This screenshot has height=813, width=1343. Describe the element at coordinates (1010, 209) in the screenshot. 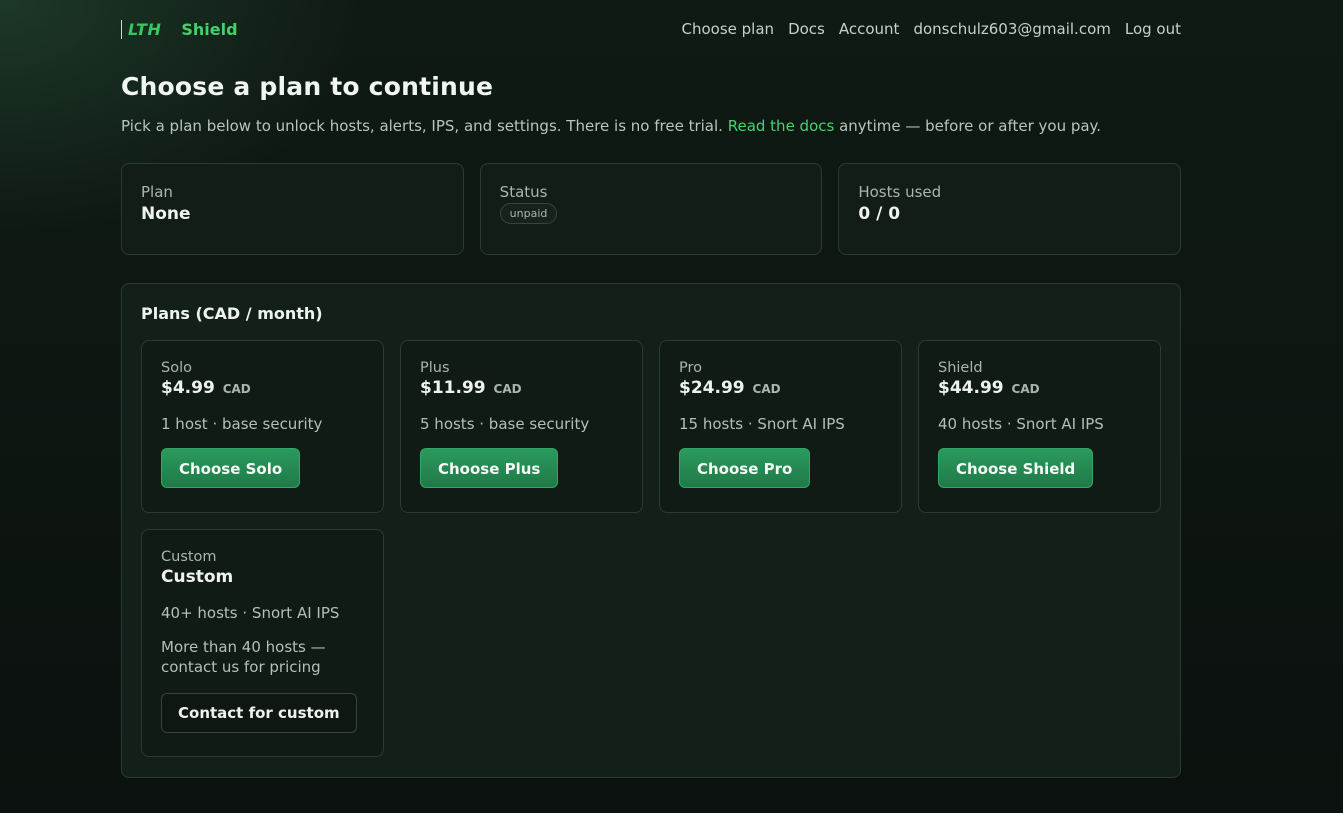

I see `stat-hosts-card: Hosts used 0 / 0` at that location.